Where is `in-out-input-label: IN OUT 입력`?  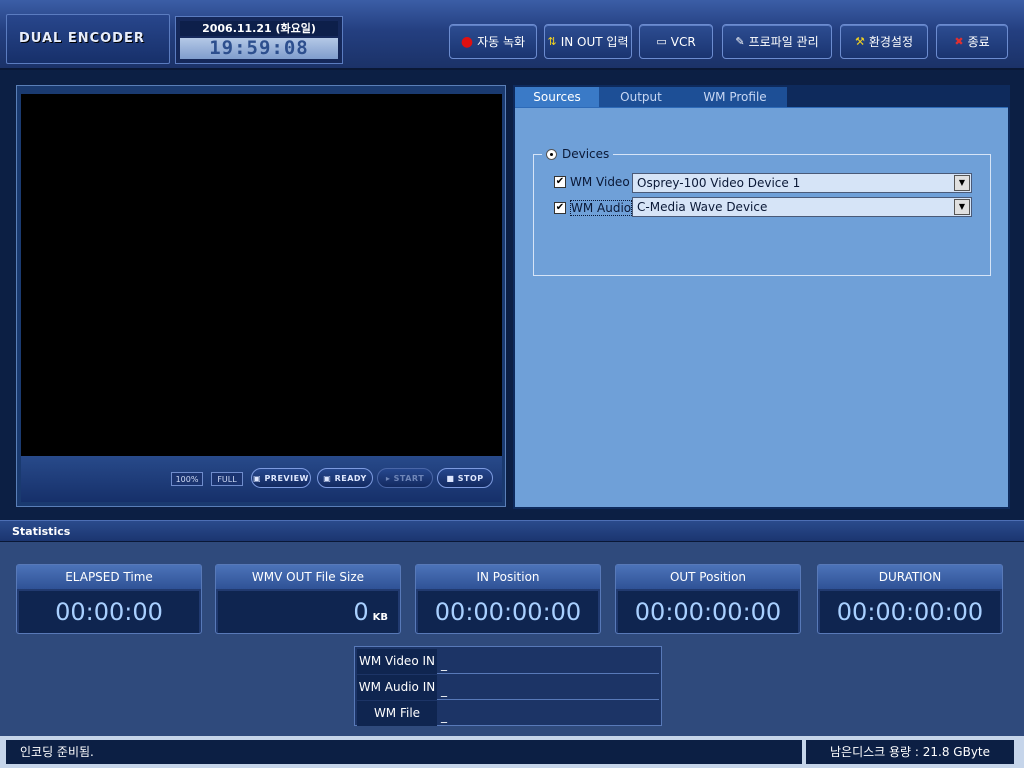 in-out-input-label: IN OUT 입력 is located at coordinates (594, 42).